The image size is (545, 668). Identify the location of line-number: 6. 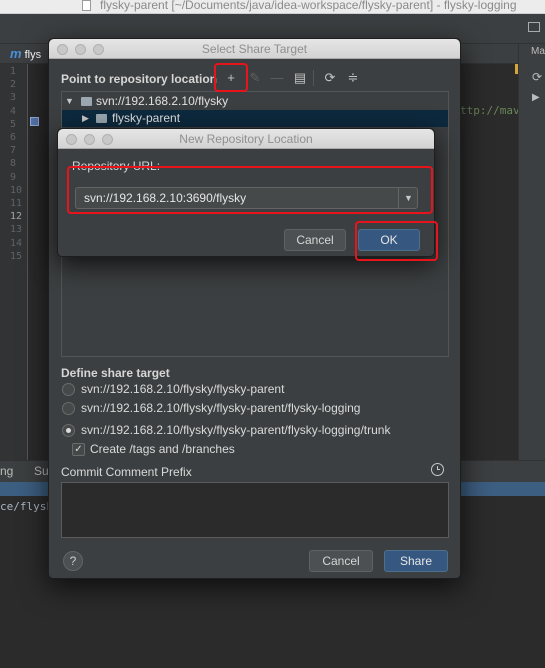
(13, 137).